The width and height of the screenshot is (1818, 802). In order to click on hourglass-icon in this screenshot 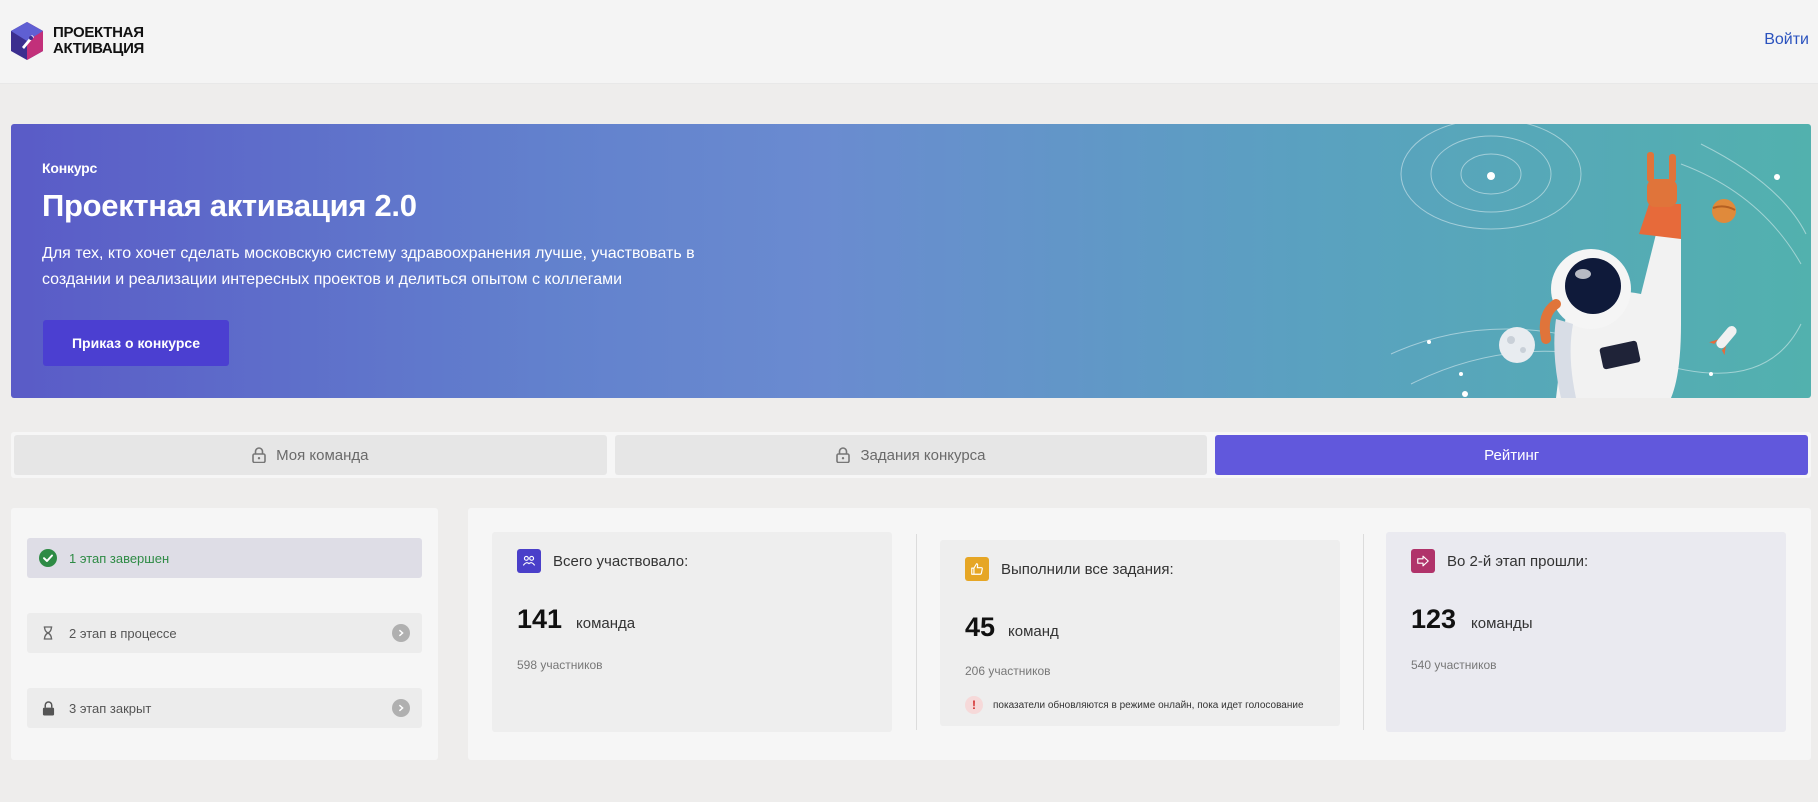, I will do `click(48, 633)`.